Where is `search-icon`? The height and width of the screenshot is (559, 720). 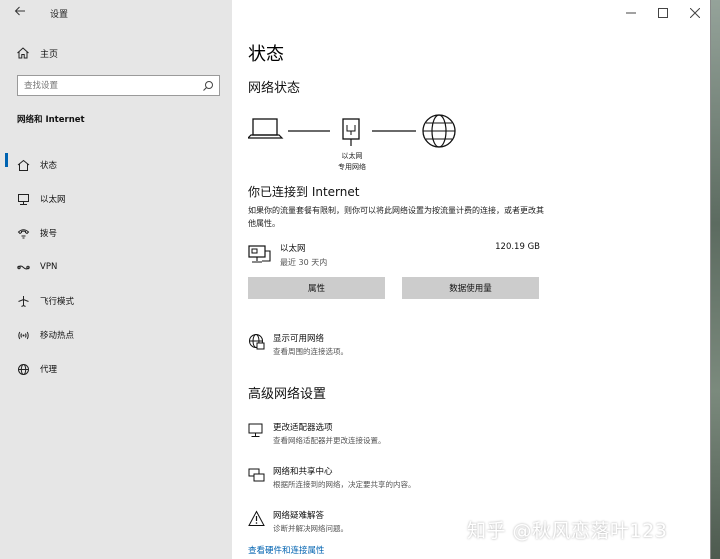
search-icon is located at coordinates (208, 86).